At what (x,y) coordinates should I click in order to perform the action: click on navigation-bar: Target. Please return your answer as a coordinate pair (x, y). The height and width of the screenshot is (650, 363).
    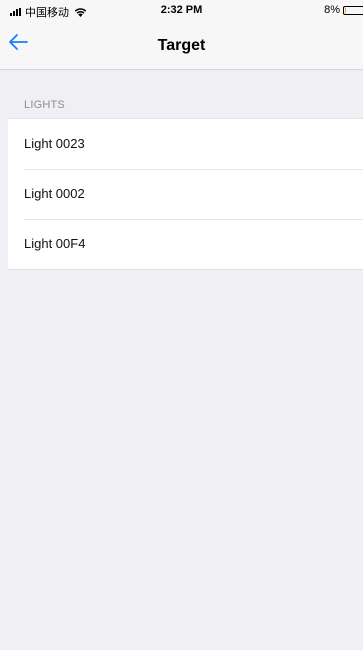
    Looking at the image, I should click on (181, 45).